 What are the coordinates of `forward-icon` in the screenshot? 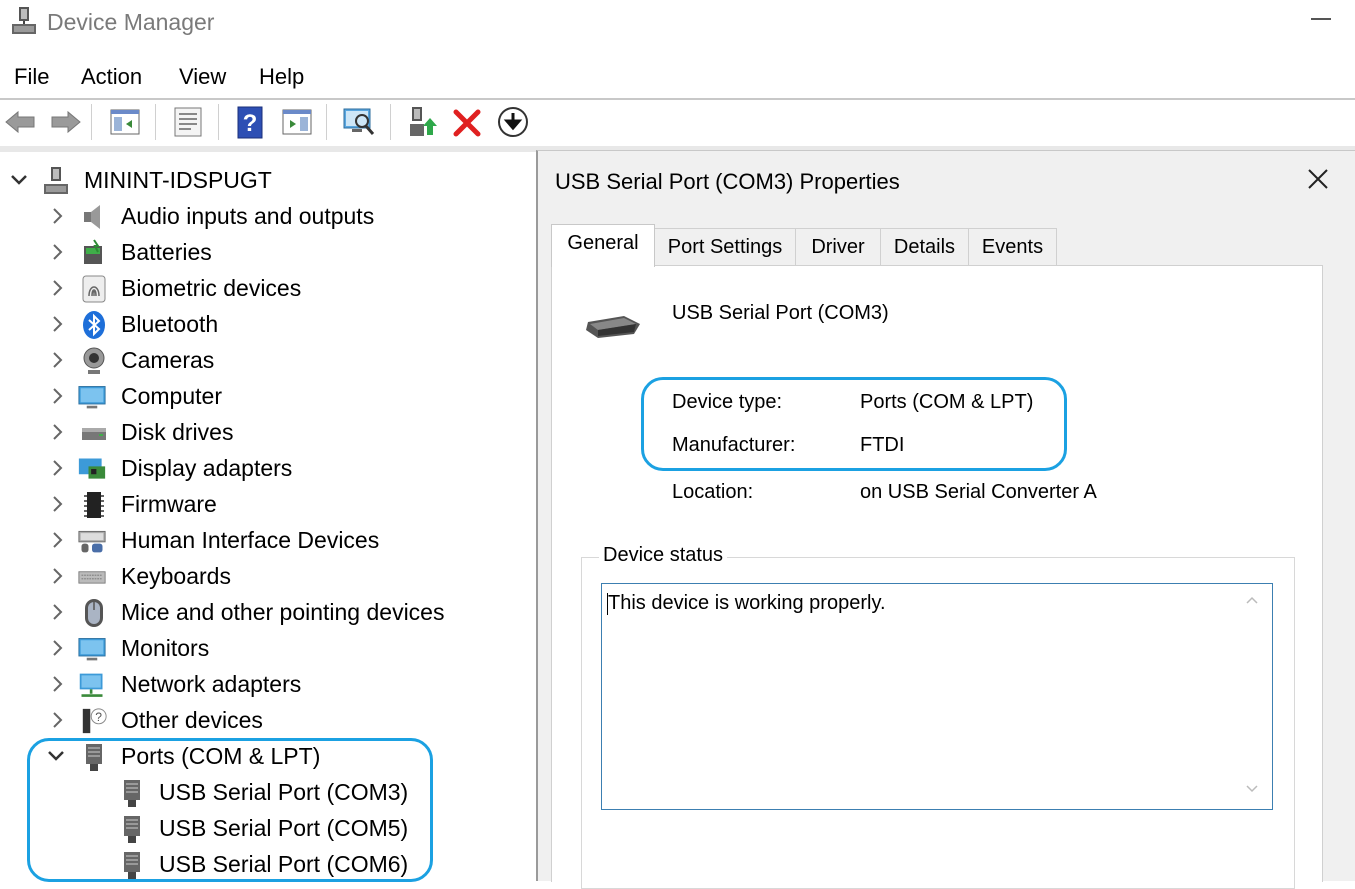 It's located at (65, 122).